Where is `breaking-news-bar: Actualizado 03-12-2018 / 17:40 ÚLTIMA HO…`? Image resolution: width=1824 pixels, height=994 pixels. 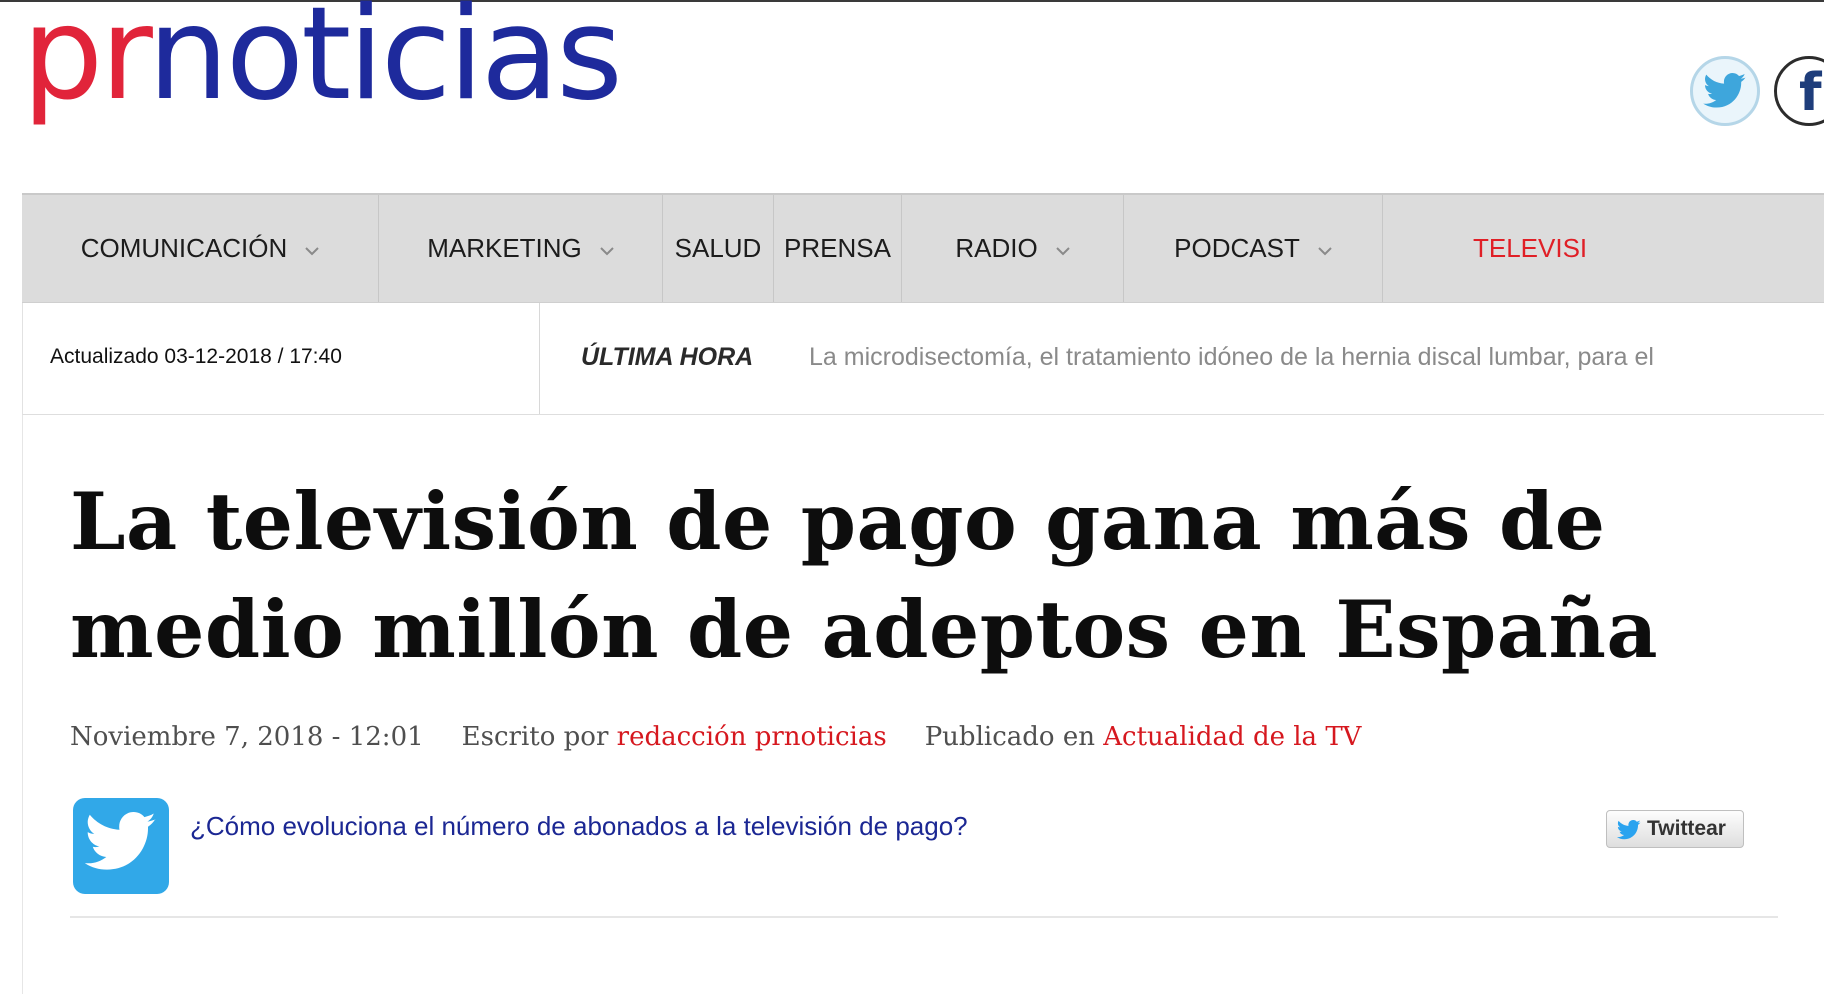
breaking-news-bar: Actualizado 03-12-2018 / 17:40 ÚLTIMA HO… is located at coordinates (923, 359).